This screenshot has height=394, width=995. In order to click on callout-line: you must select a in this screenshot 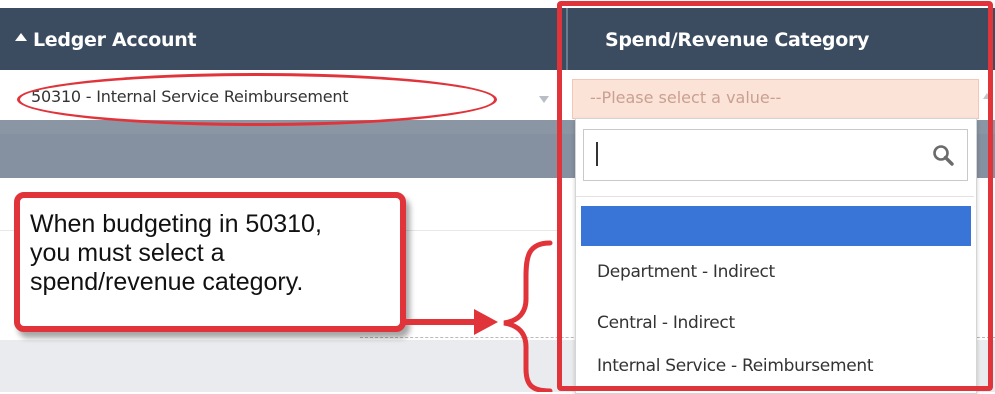, I will do `click(127, 253)`.